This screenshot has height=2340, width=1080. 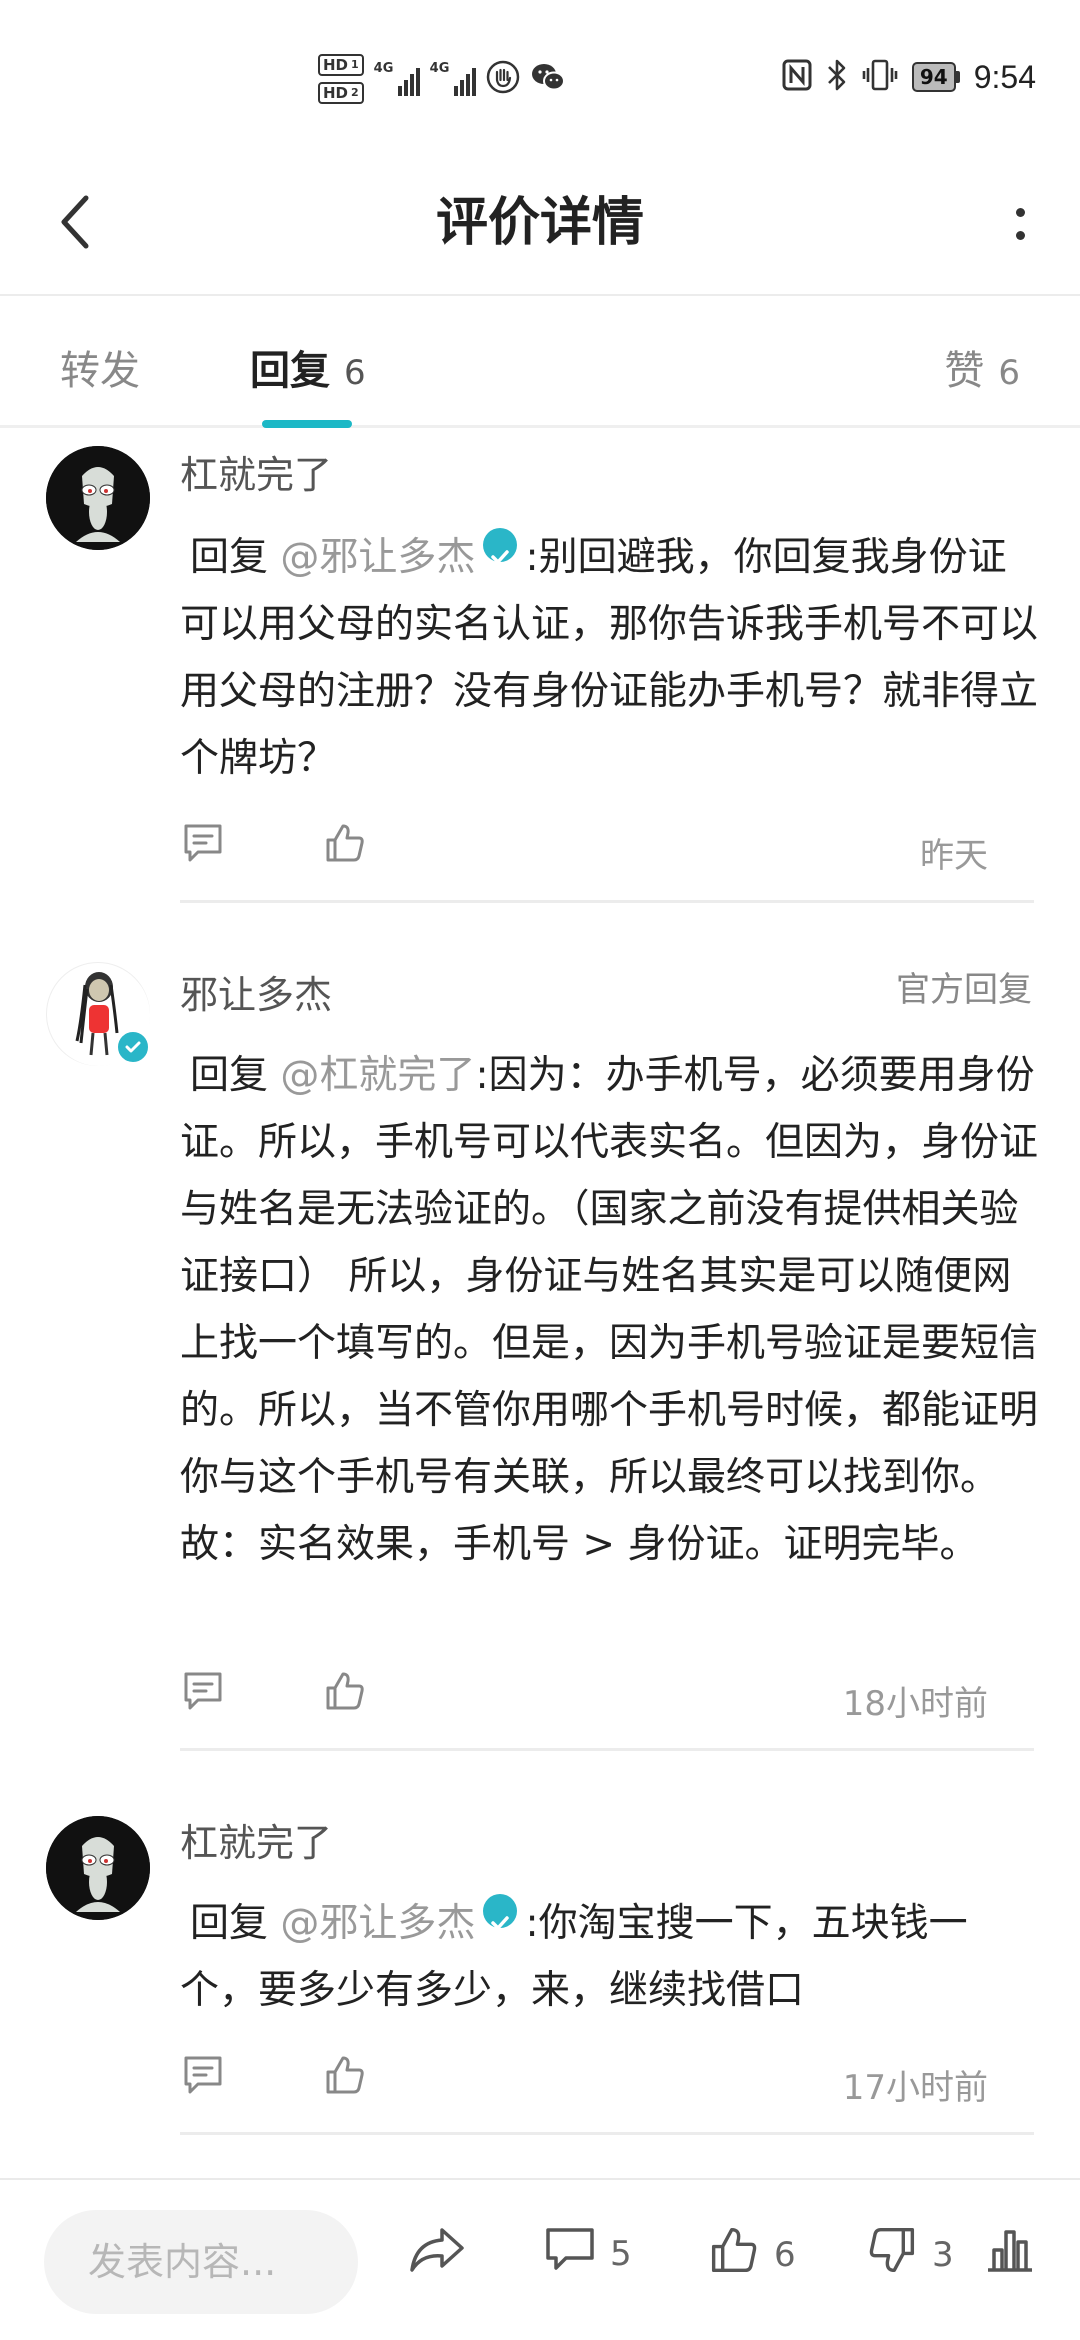 I want to click on tab-bar: 转发 回复 6 赞 6, so click(x=540, y=363).